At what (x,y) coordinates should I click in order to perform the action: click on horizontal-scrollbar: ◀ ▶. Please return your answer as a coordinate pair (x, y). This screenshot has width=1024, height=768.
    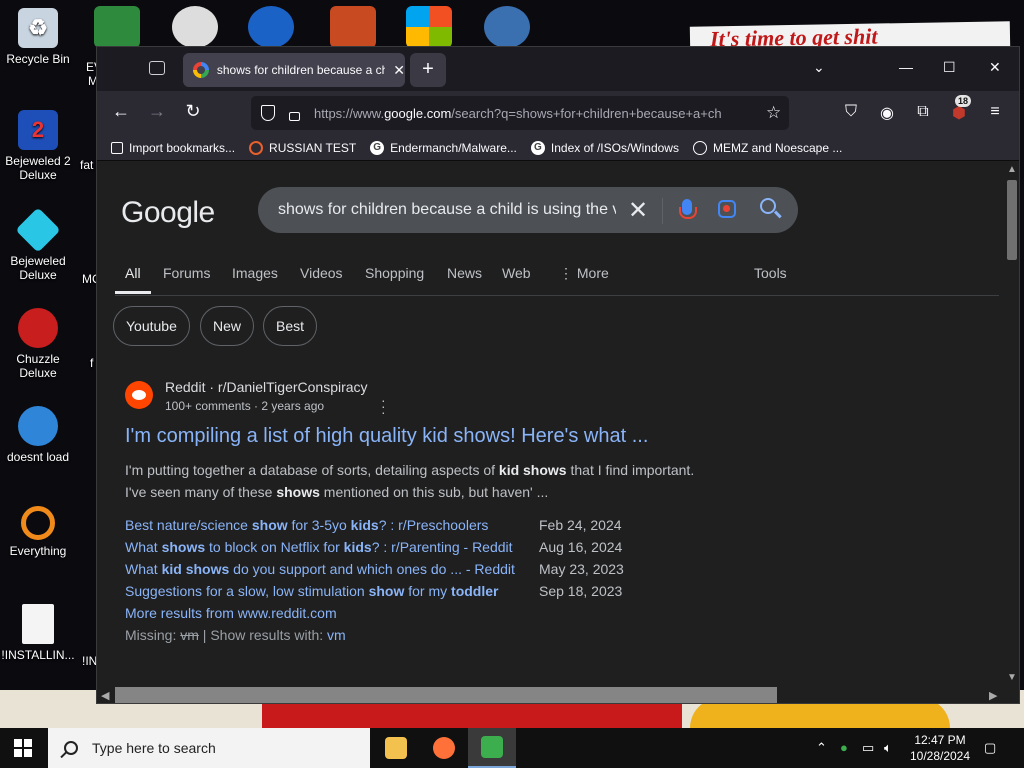
    Looking at the image, I should click on (550, 695).